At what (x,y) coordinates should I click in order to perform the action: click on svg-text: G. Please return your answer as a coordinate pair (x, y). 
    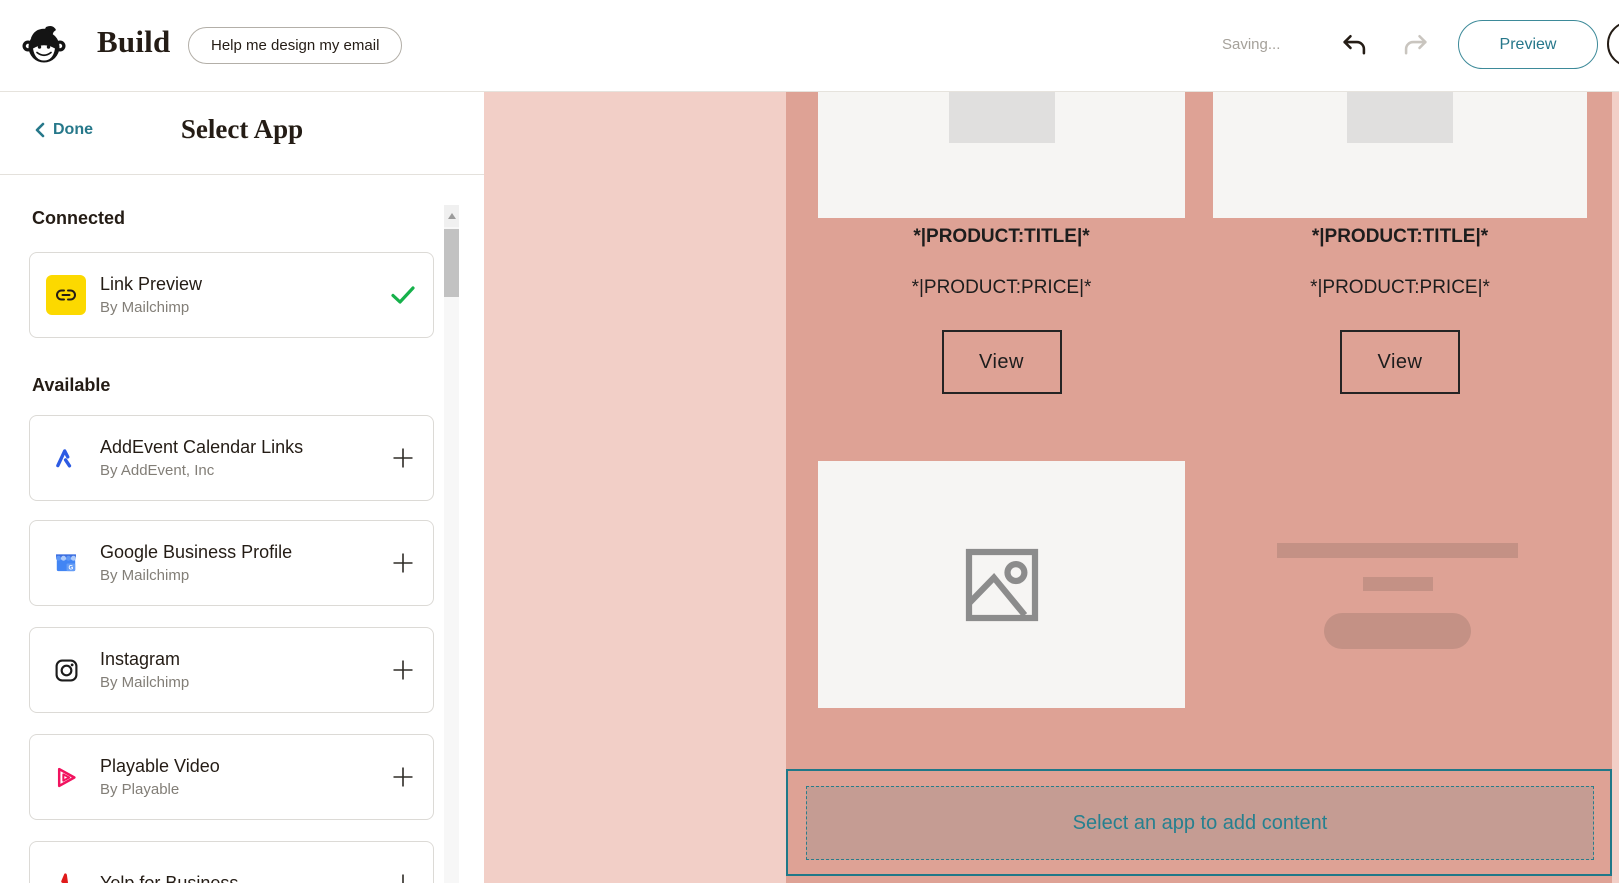
    Looking at the image, I should click on (71, 569).